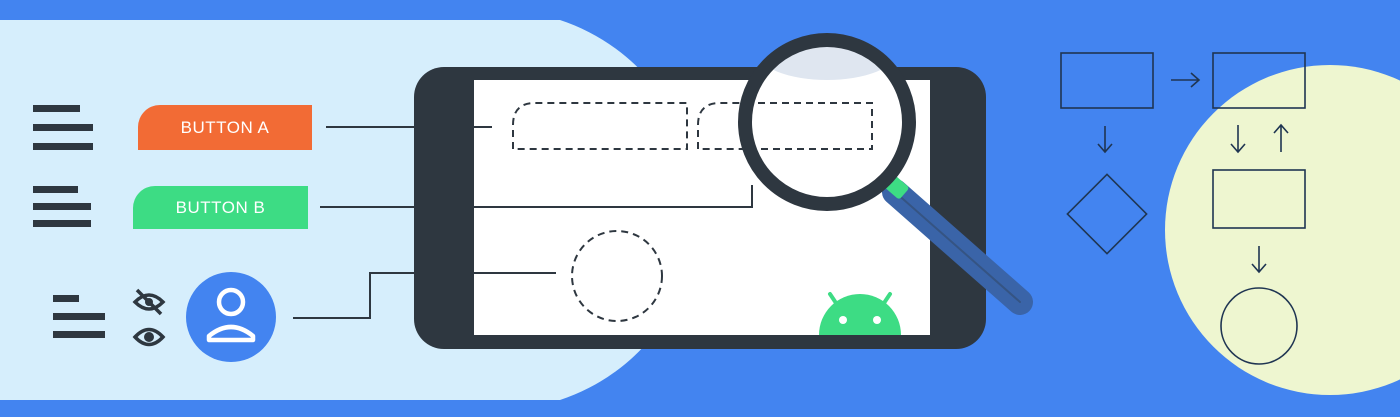 This screenshot has height=417, width=1400. Describe the element at coordinates (1282, 230) in the screenshot. I see `right-panel` at that location.